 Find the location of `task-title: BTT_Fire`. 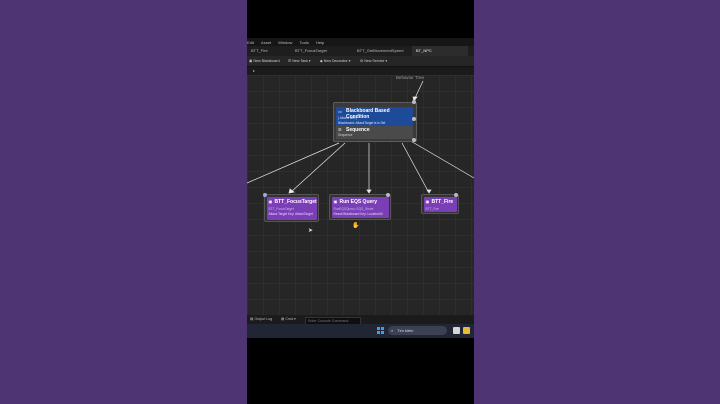

task-title: BTT_Fire is located at coordinates (442, 201).